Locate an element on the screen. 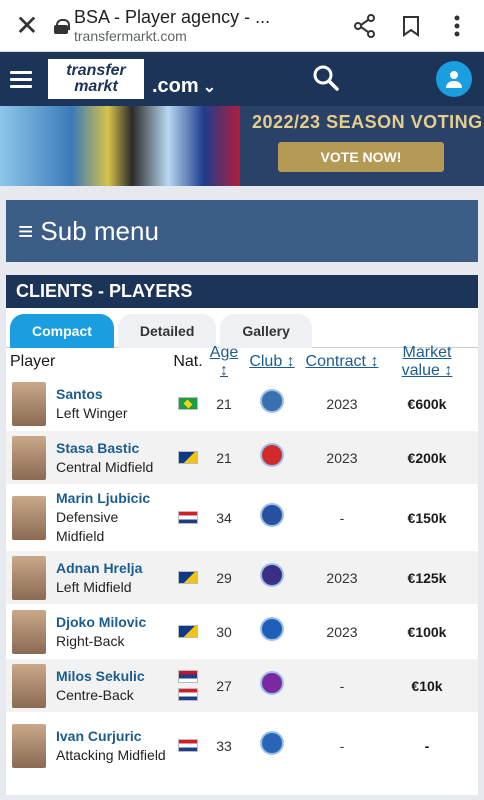 This screenshot has height=800, width=484. player-name-link: Djoko Milovic is located at coordinates (113, 622).